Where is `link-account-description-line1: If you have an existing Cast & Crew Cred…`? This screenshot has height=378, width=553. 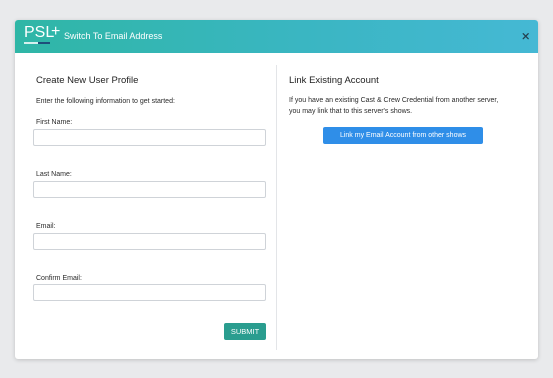 link-account-description-line1: If you have an existing Cast & Crew Cred… is located at coordinates (394, 100).